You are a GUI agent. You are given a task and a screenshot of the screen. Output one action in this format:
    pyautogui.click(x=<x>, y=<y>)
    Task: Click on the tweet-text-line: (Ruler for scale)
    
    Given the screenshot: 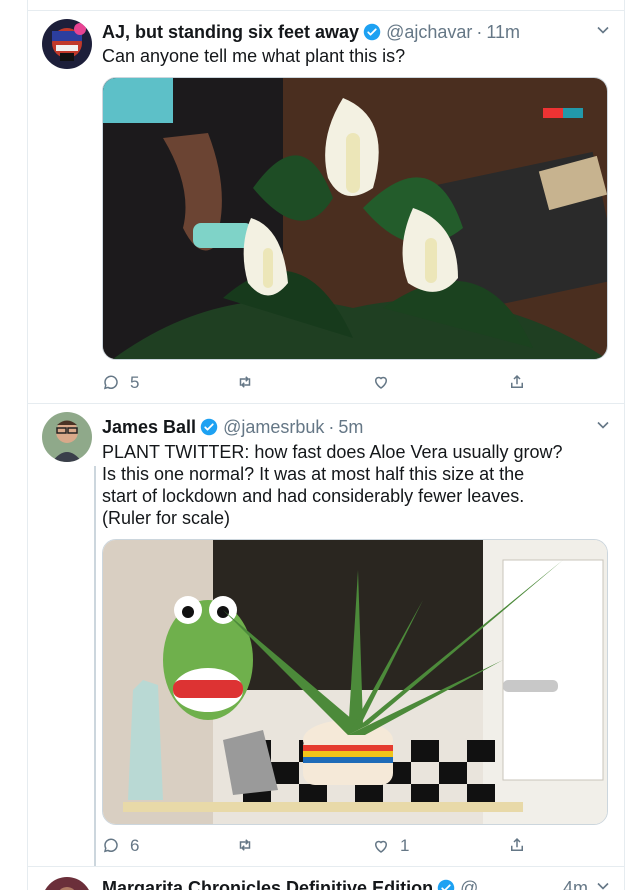 What is the action you would take?
    pyautogui.click(x=166, y=518)
    